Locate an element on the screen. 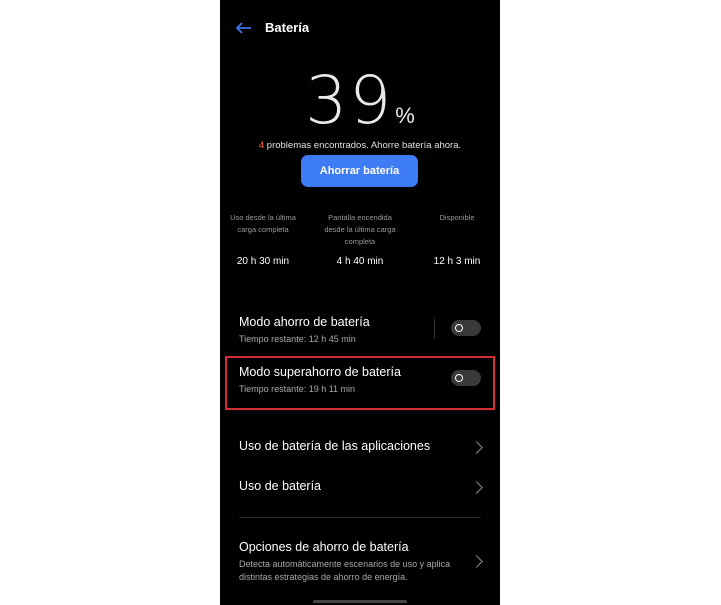 The image size is (721, 605). page-title: Batería is located at coordinates (287, 27).